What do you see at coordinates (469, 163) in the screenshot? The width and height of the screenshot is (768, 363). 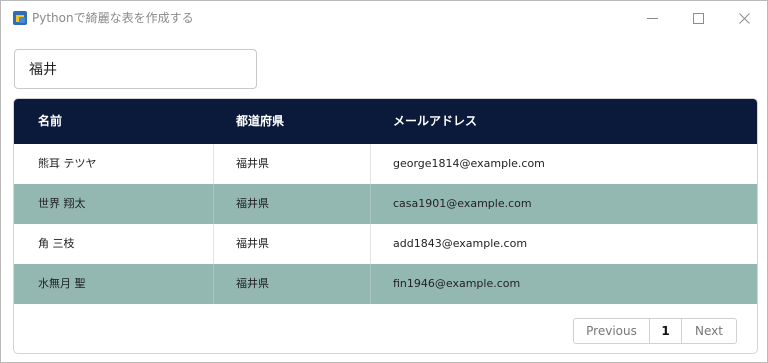 I see `cell-email: george1814@example.com` at bounding box center [469, 163].